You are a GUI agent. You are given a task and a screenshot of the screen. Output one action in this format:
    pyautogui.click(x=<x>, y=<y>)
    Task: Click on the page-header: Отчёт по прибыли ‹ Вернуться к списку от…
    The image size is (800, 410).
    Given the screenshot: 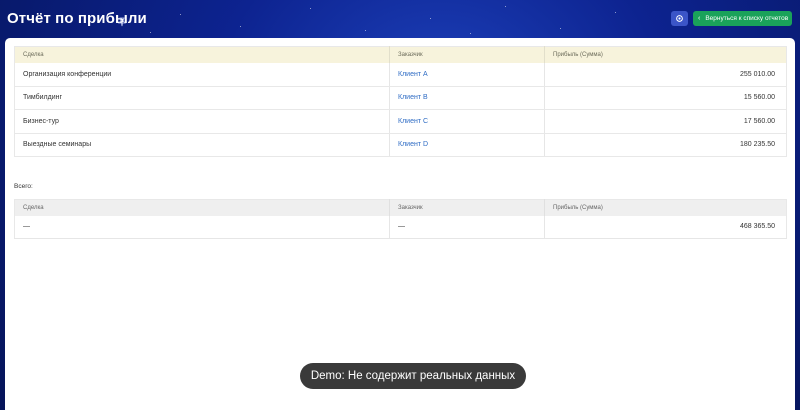 What is the action you would take?
    pyautogui.click(x=400, y=19)
    